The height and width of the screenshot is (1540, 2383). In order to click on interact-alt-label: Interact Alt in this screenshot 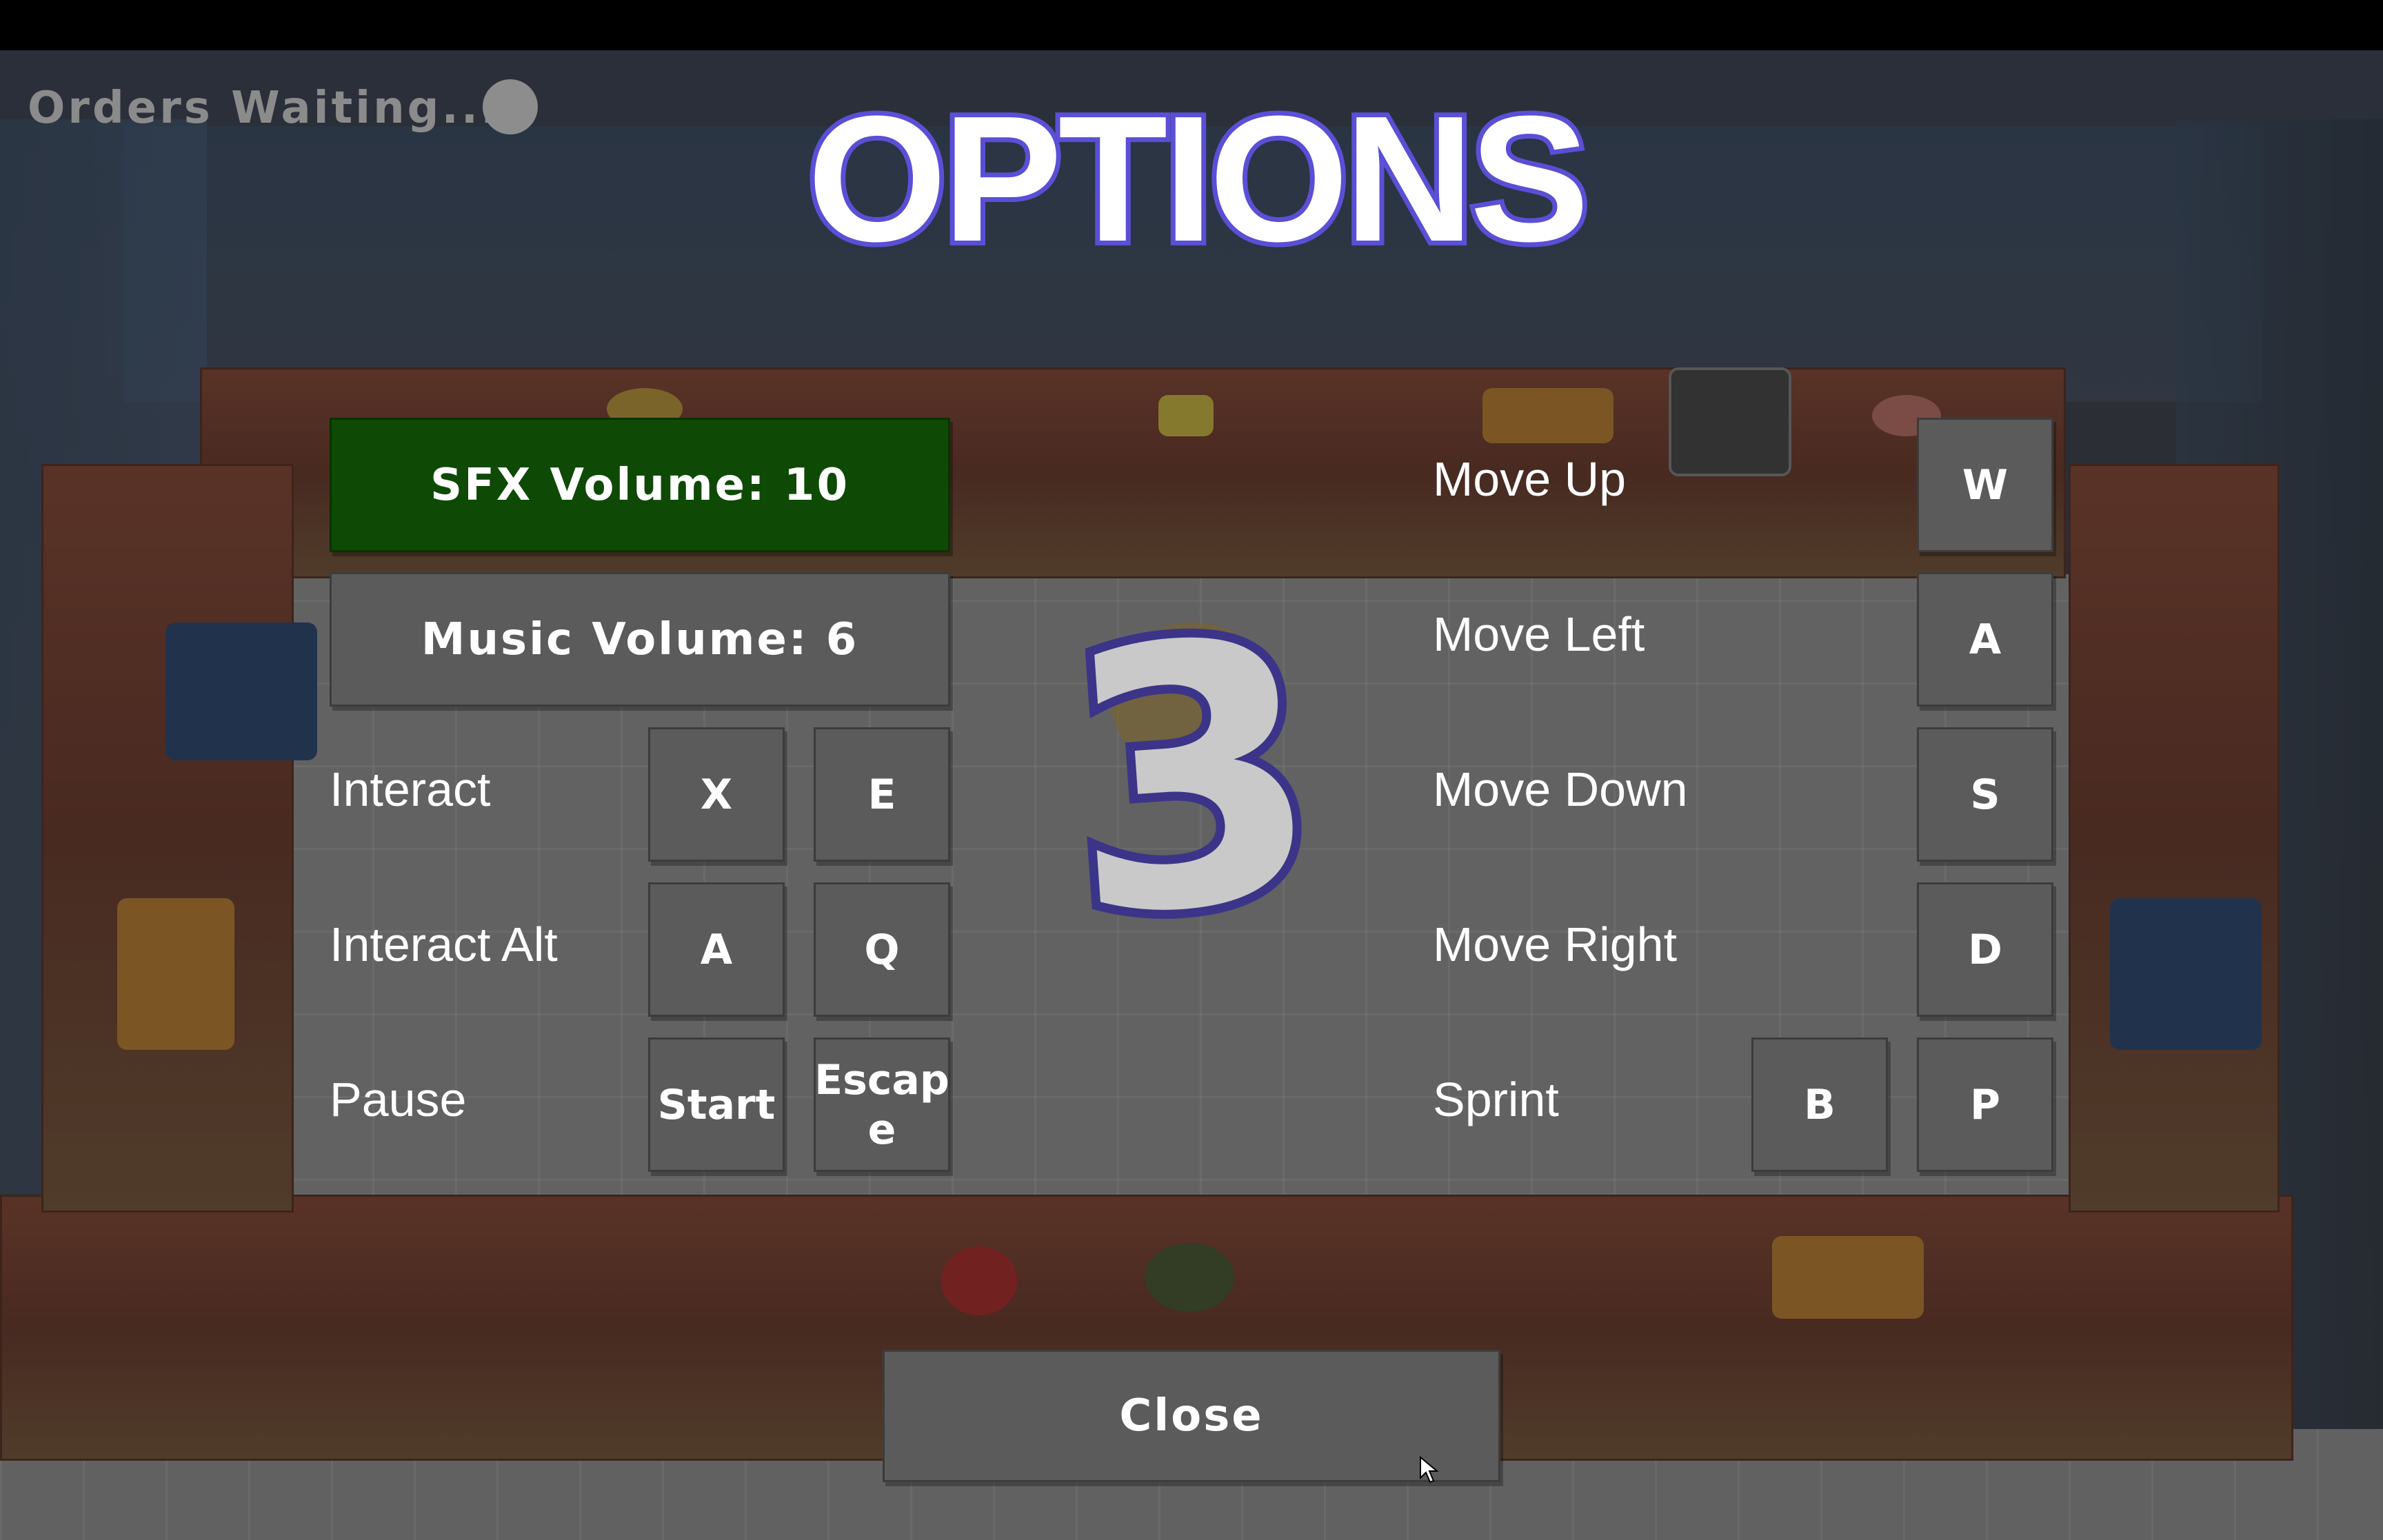, I will do `click(444, 945)`.